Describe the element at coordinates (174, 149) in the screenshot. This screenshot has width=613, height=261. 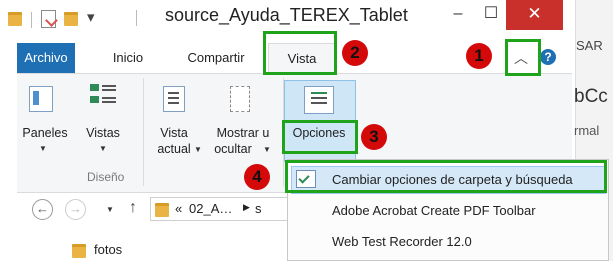
I see `vista-actual-button: actual` at that location.